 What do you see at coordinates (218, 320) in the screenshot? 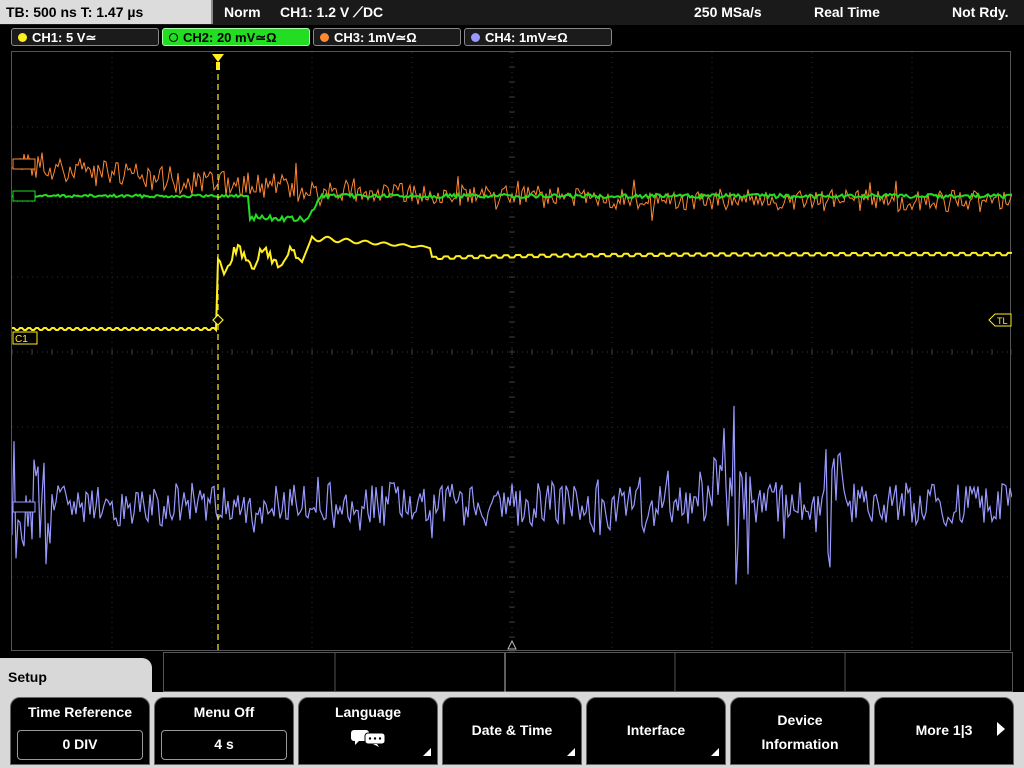
I see `trigger-point-icon` at bounding box center [218, 320].